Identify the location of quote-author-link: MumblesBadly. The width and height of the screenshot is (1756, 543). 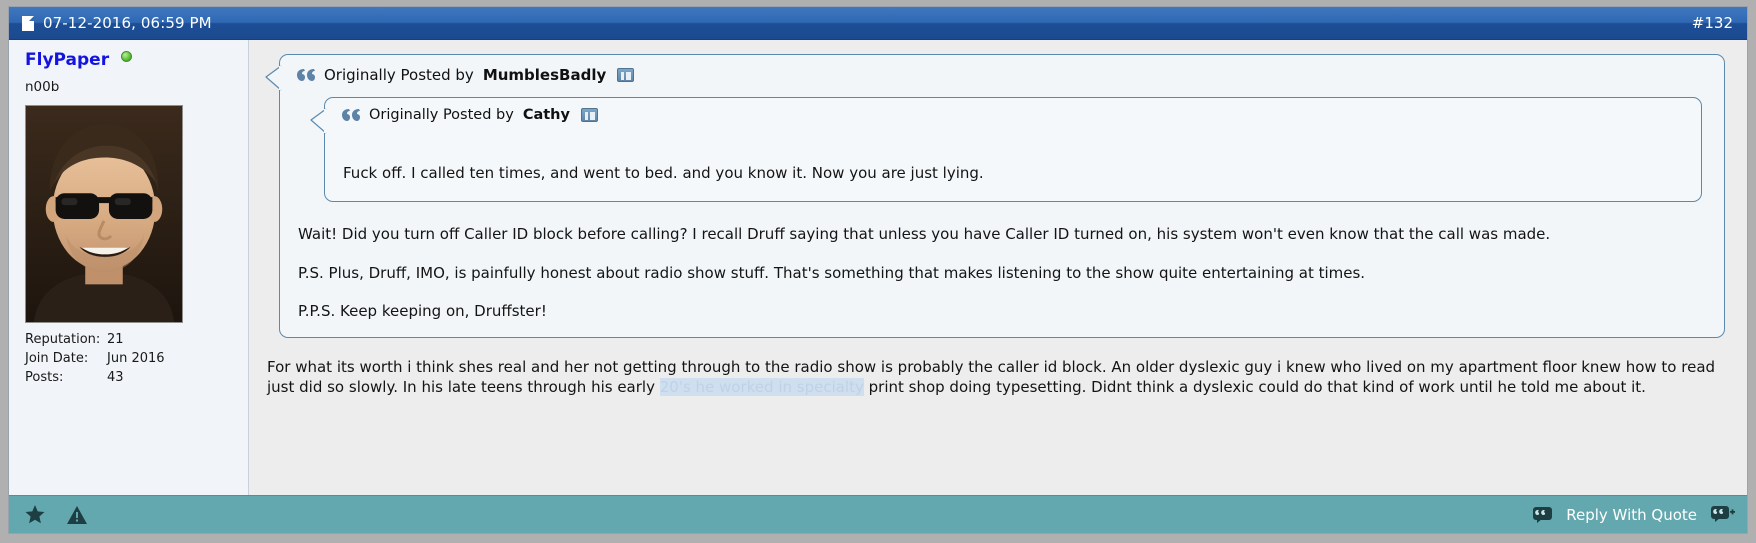
(544, 75).